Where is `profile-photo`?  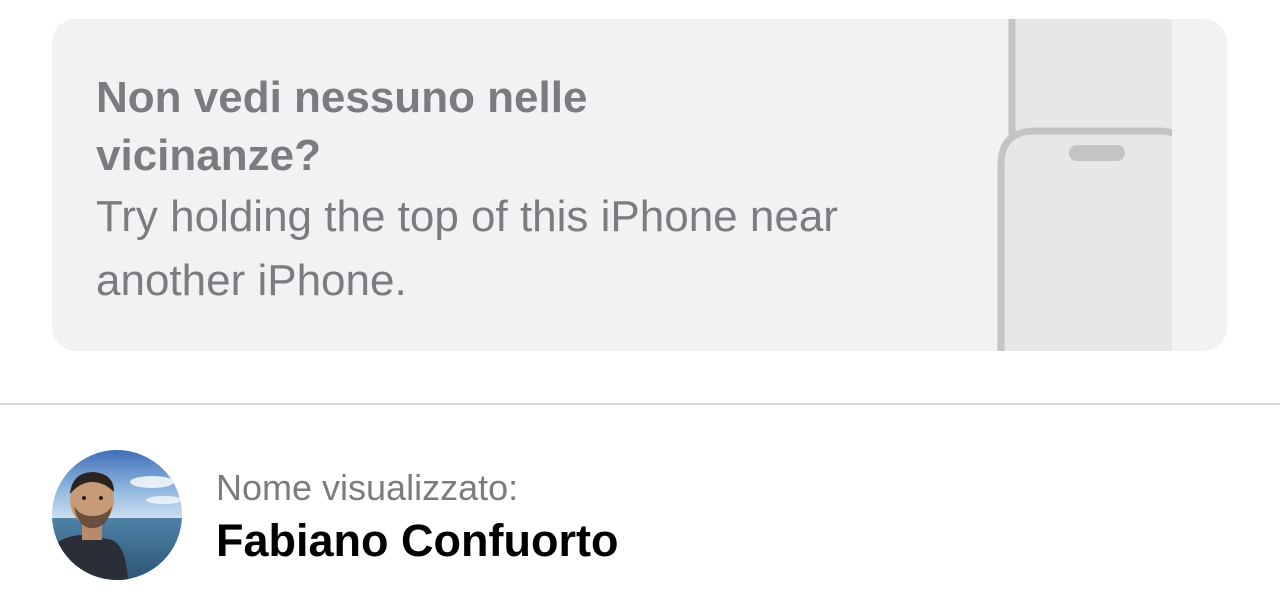
profile-photo is located at coordinates (117, 515).